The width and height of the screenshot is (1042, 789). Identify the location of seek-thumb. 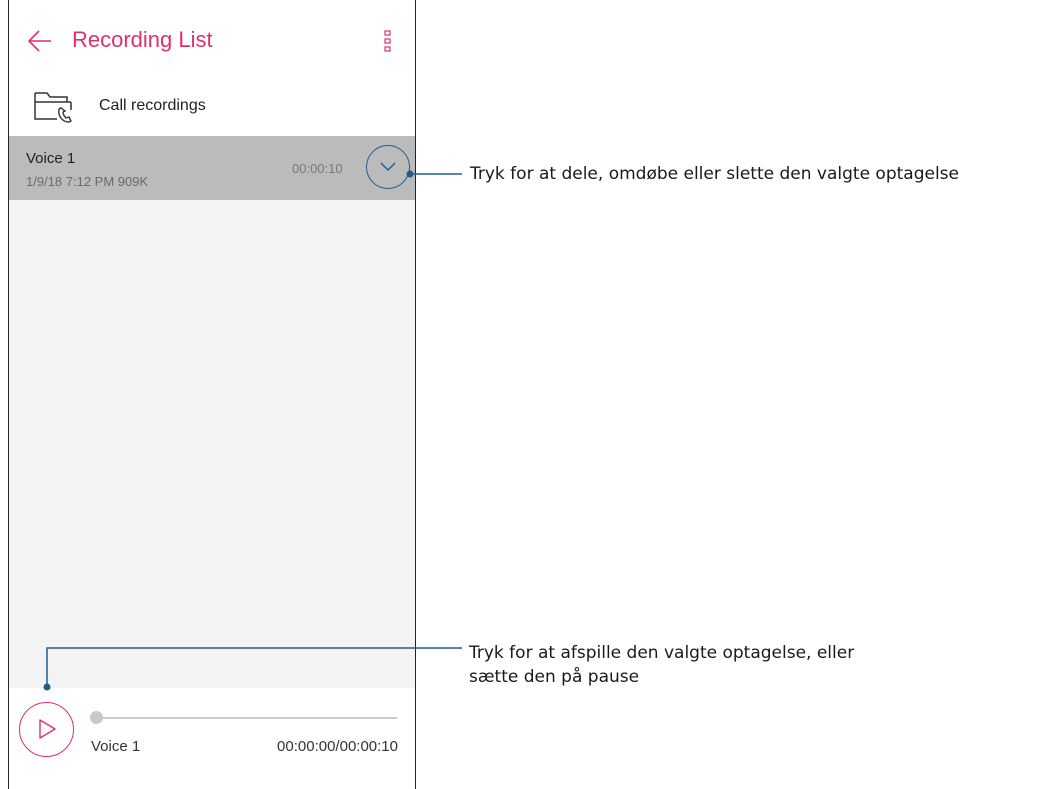
(96, 717).